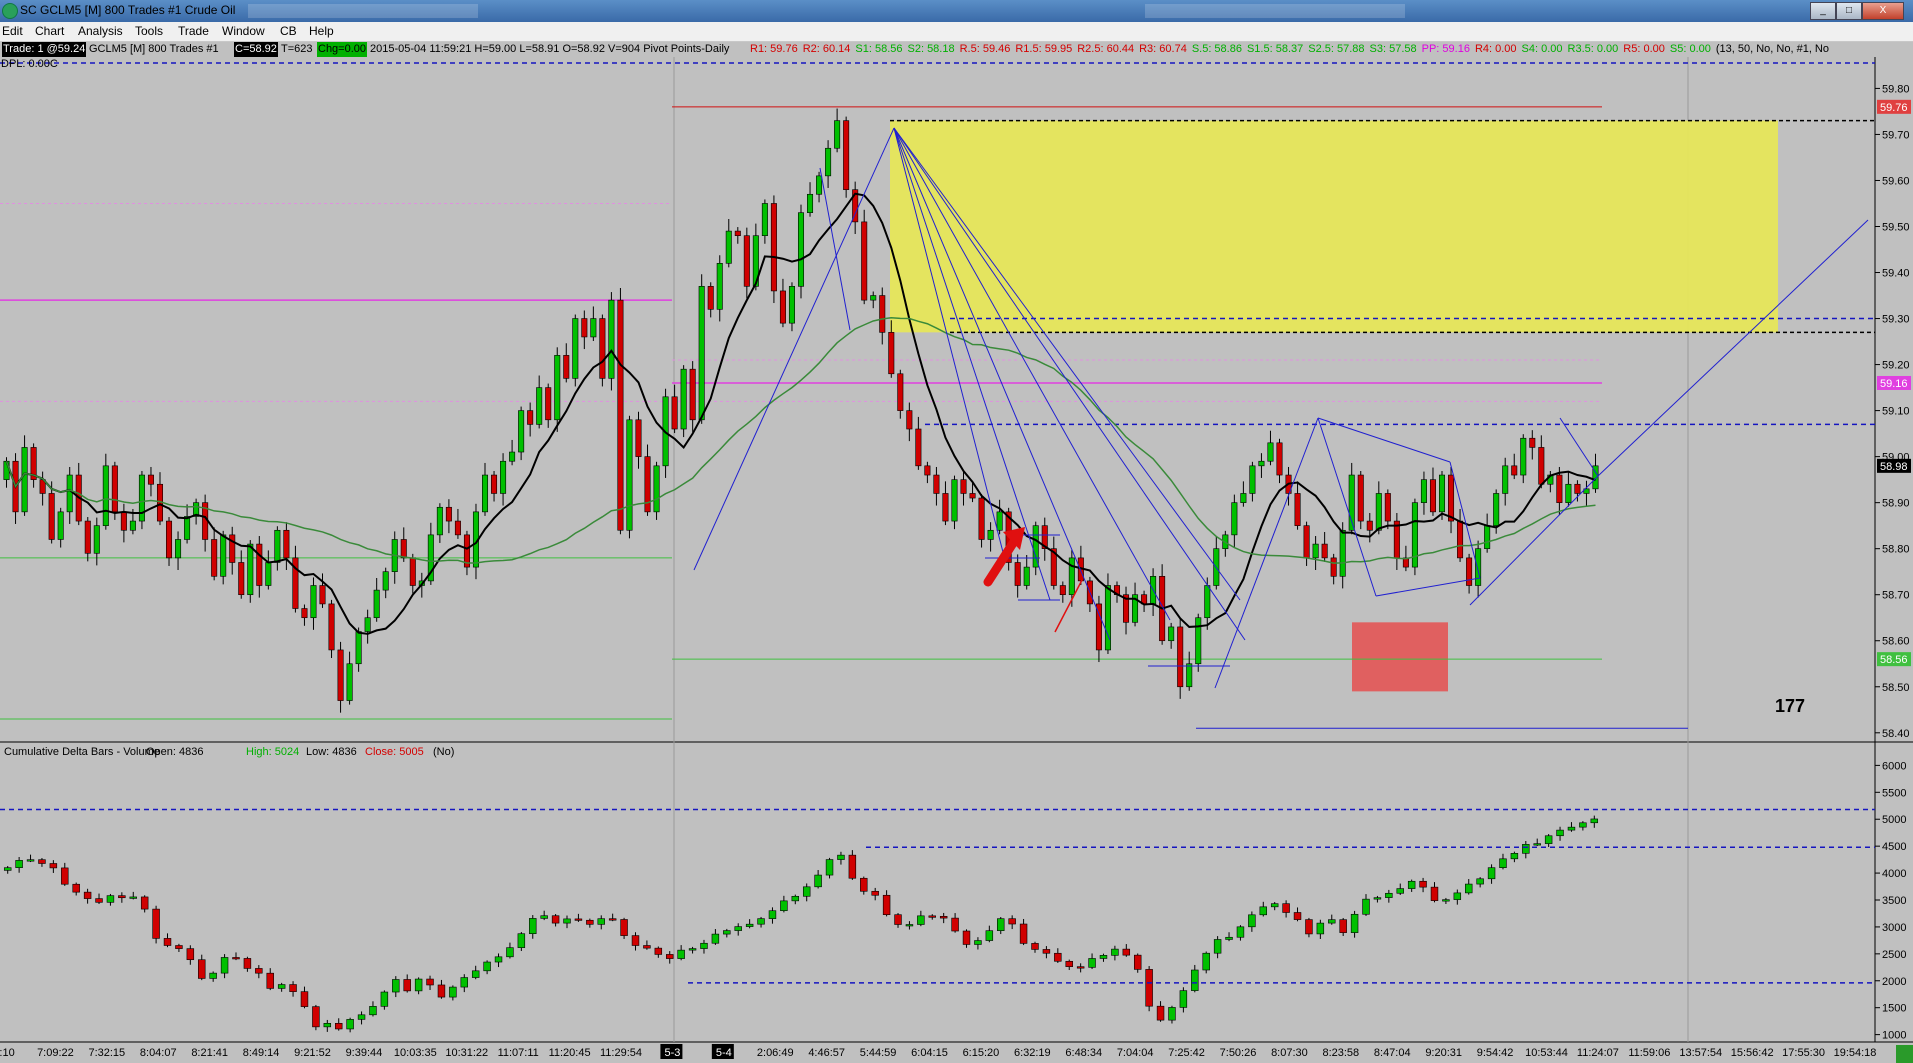 The width and height of the screenshot is (1913, 1063). Describe the element at coordinates (1700, 1053) in the screenshot. I see `time-axis-label: 13:57:54` at that location.